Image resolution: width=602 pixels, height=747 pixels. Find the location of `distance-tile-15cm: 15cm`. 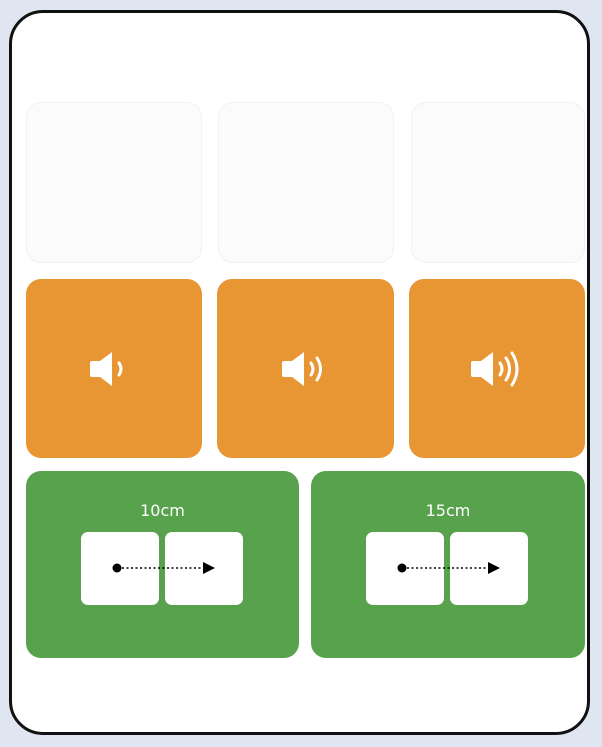

distance-tile-15cm: 15cm is located at coordinates (448, 564).